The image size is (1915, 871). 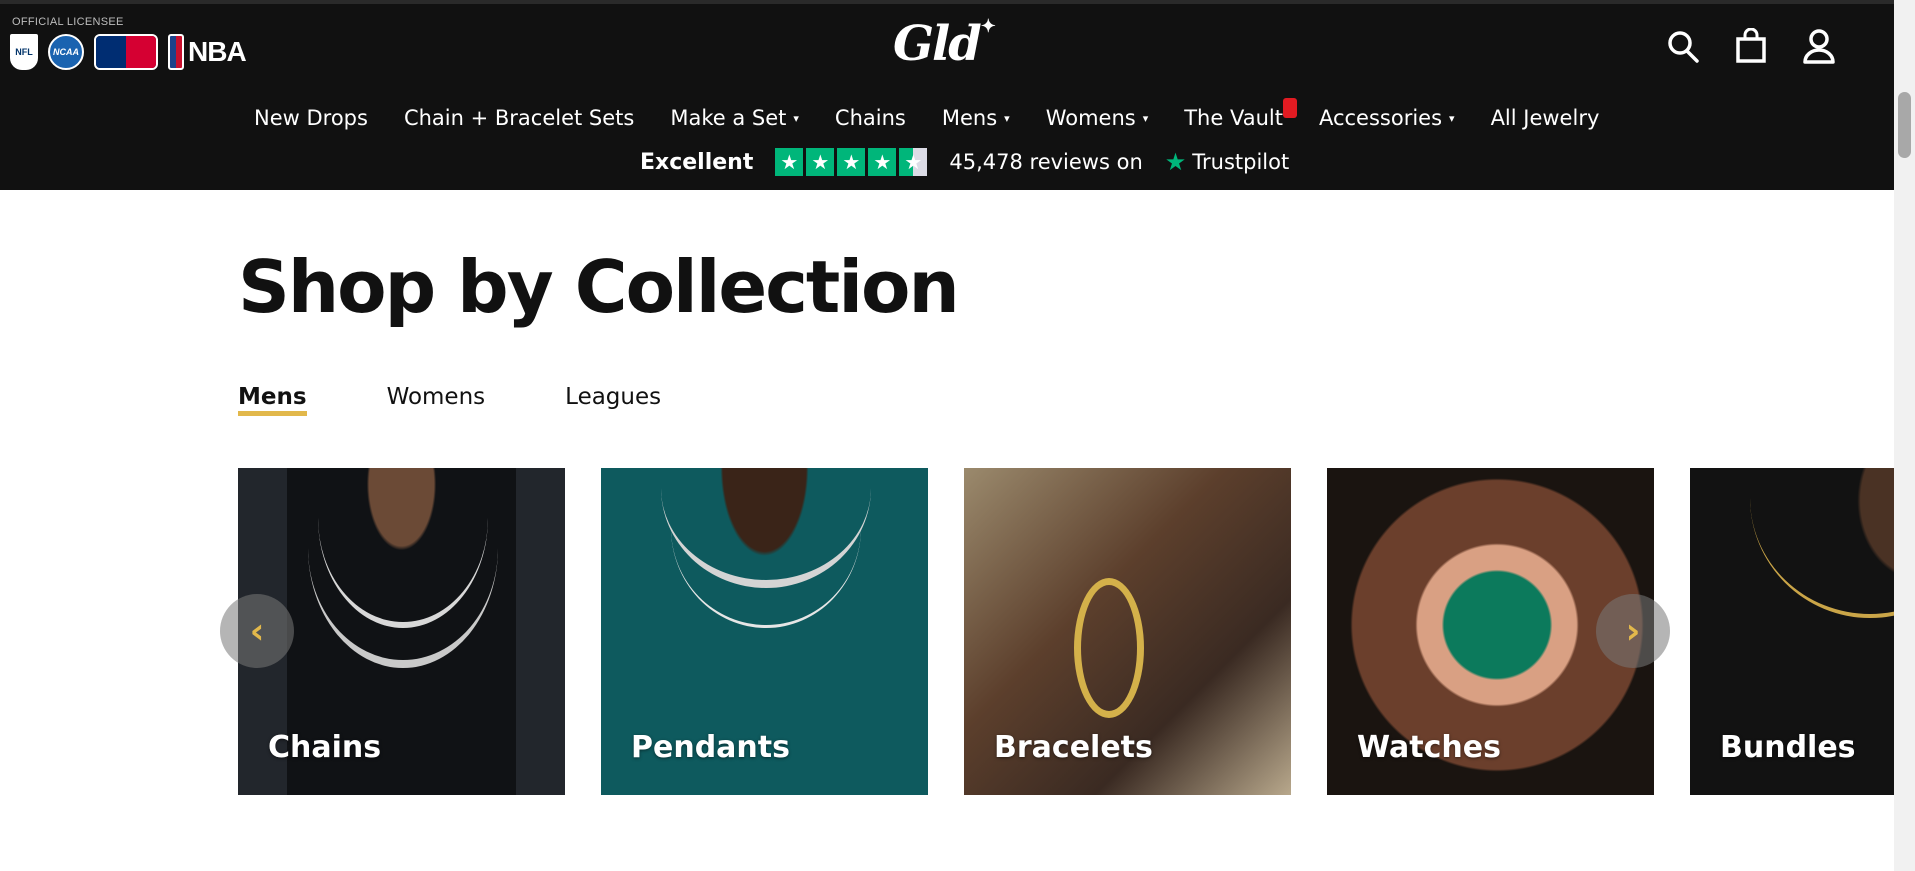 I want to click on tab-womens: Womens, so click(x=436, y=400).